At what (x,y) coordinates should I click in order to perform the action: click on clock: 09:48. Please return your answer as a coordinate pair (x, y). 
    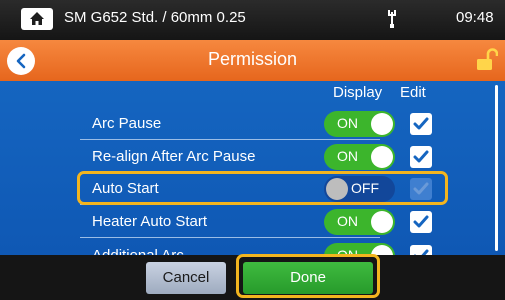
    Looking at the image, I should click on (475, 17).